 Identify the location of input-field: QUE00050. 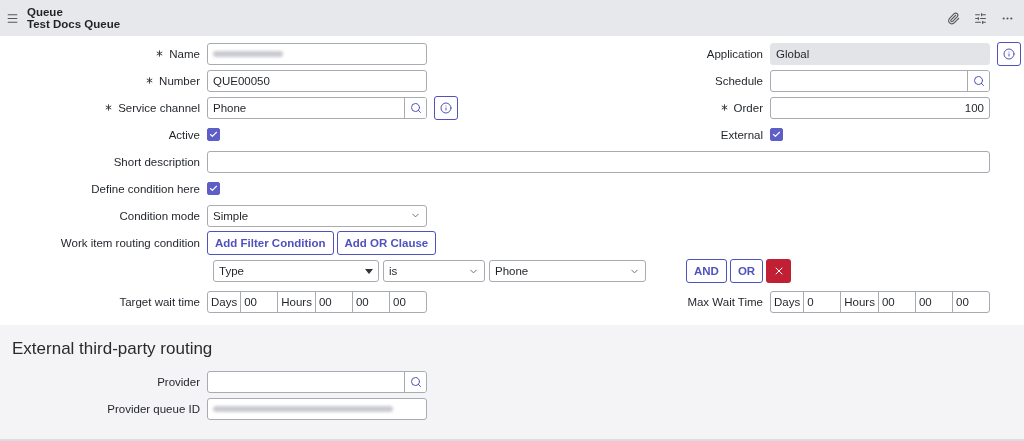
(317, 80).